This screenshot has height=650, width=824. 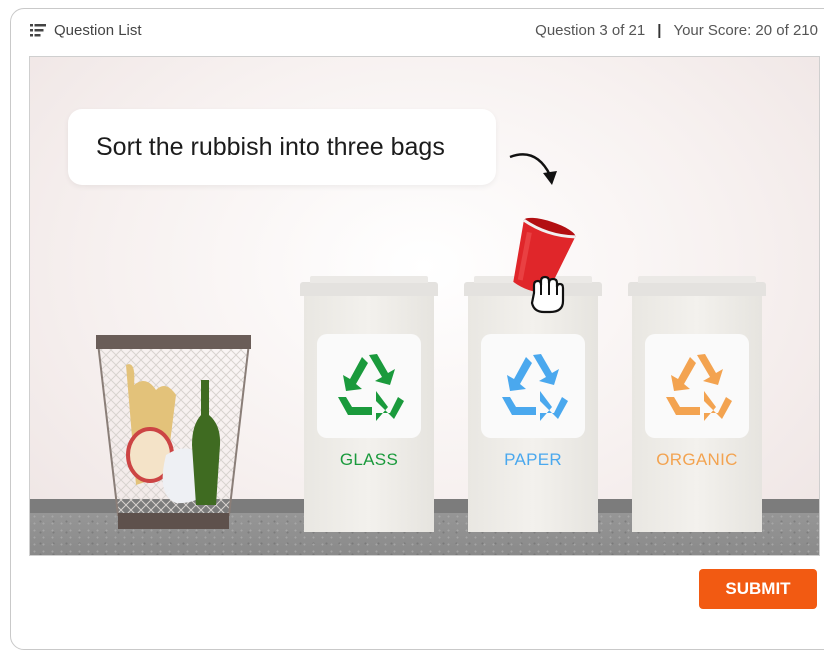 I want to click on glass-bin: GLASS, so click(x=369, y=404).